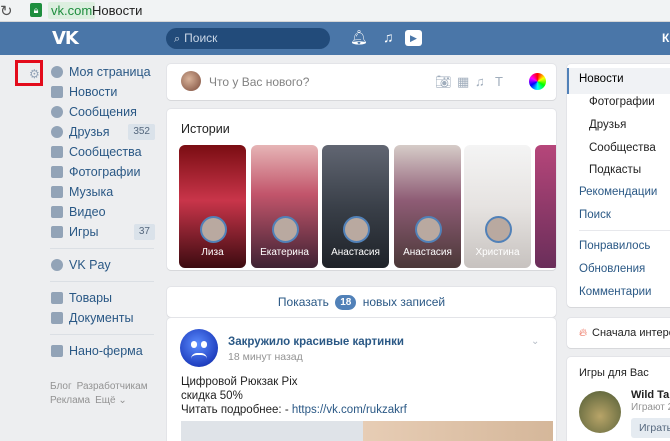  Describe the element at coordinates (57, 152) in the screenshot. I see `groups-icon` at that location.